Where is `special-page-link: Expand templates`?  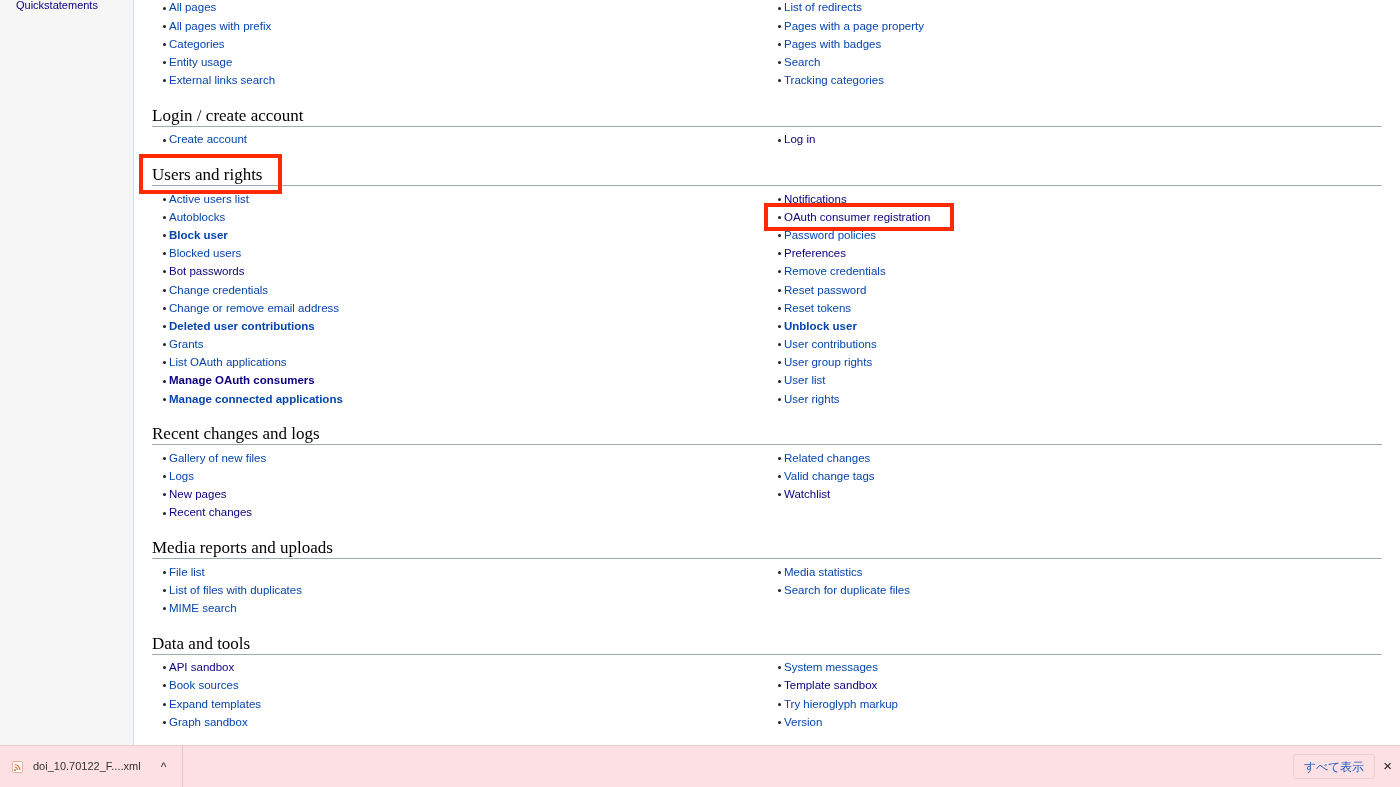 special-page-link: Expand templates is located at coordinates (215, 704).